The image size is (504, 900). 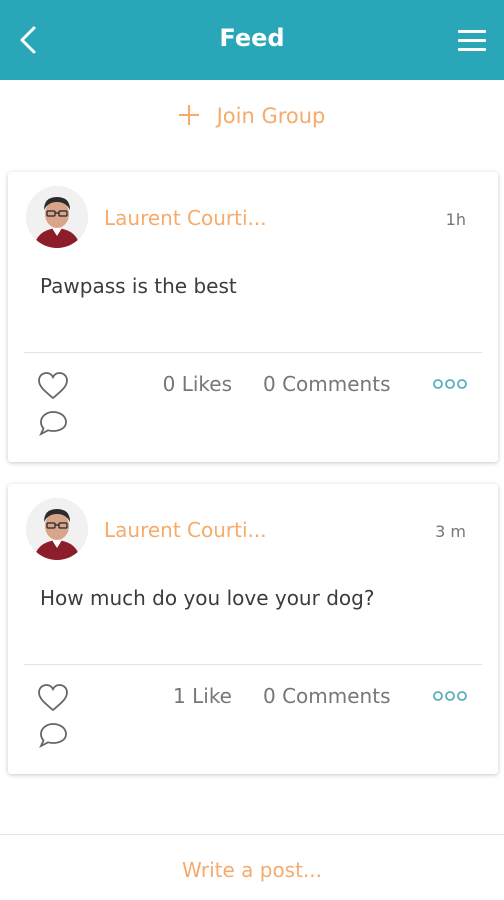 What do you see at coordinates (252, 834) in the screenshot?
I see `composer-divider` at bounding box center [252, 834].